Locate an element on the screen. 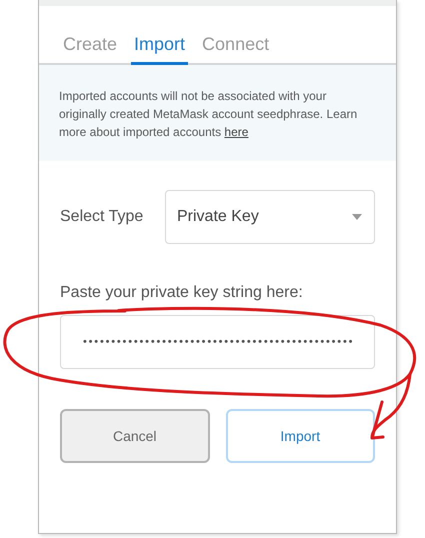 This screenshot has height=538, width=425. select-type-label: Select Type is located at coordinates (102, 217).